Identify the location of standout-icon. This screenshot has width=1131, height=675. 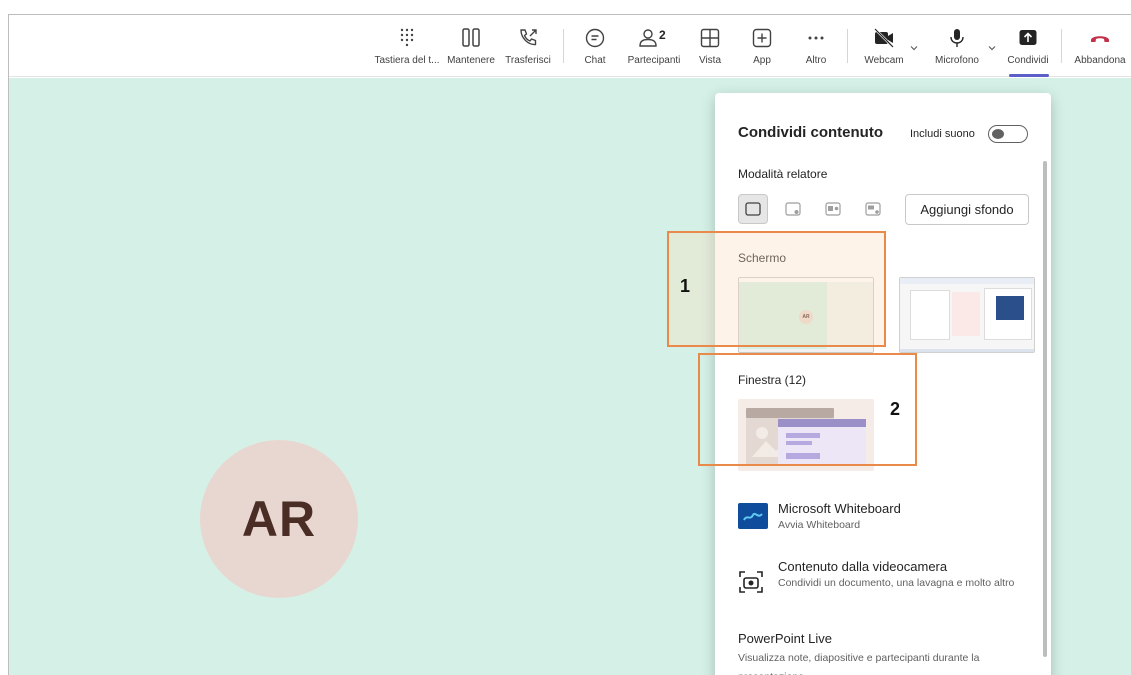
(793, 209).